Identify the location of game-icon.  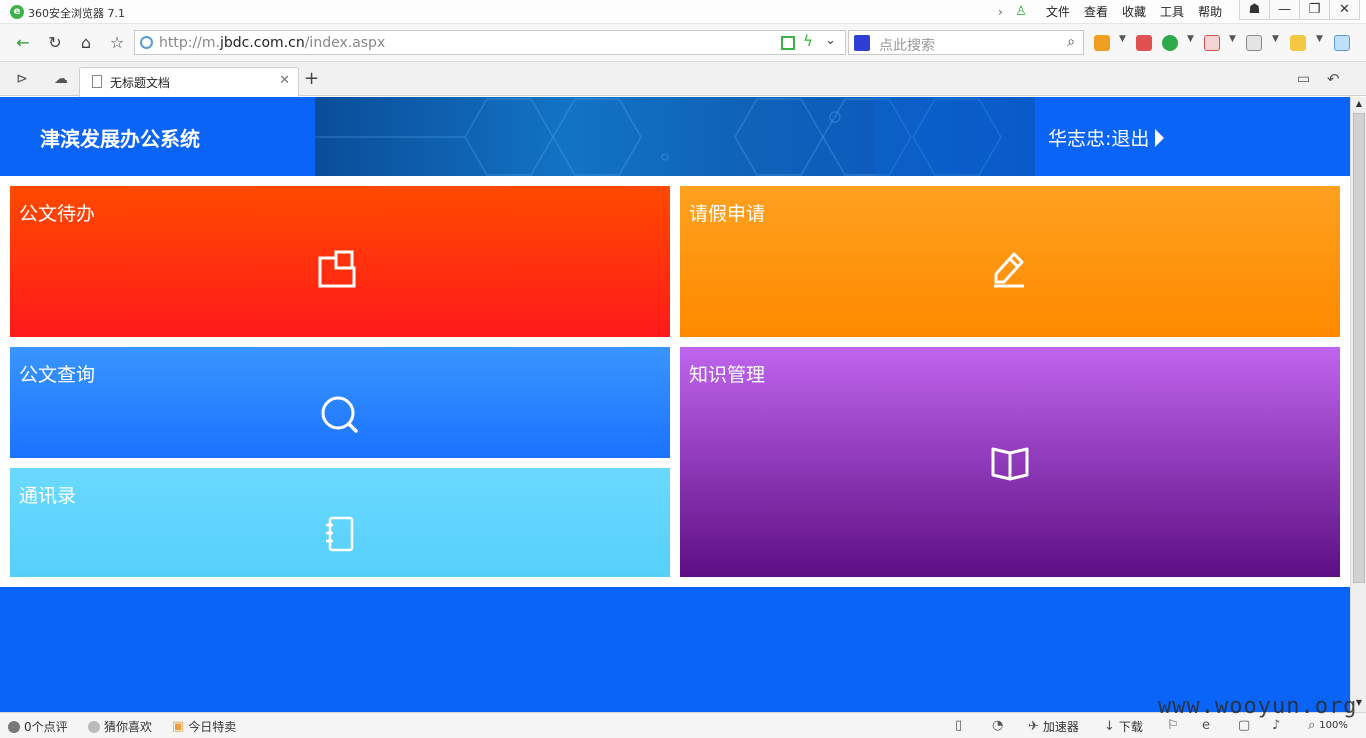
(1254, 43).